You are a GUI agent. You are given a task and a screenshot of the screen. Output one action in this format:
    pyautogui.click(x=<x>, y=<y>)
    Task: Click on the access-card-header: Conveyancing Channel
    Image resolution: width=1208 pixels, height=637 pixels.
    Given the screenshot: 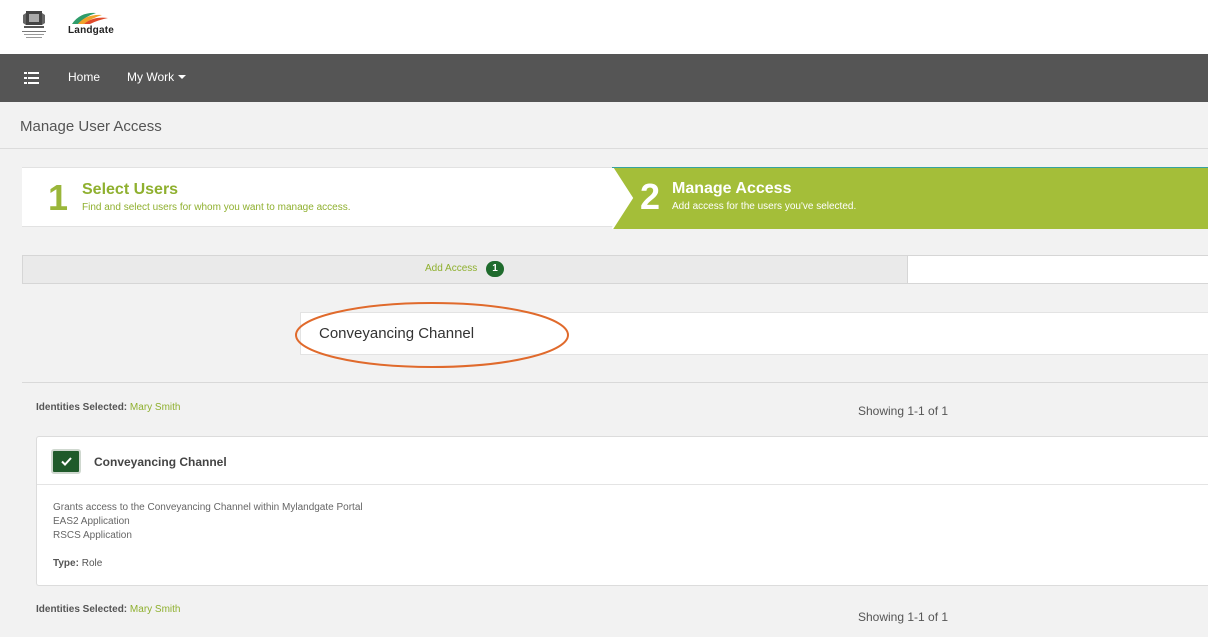 What is the action you would take?
    pyautogui.click(x=622, y=461)
    